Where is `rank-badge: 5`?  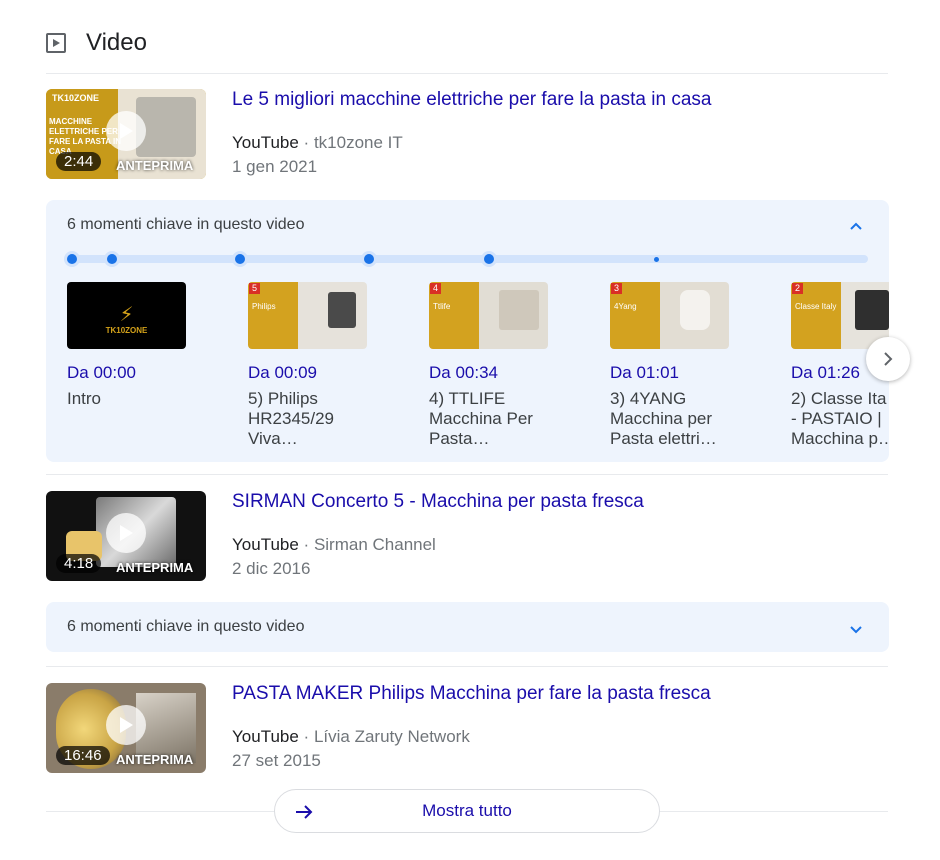 rank-badge: 5 is located at coordinates (254, 288).